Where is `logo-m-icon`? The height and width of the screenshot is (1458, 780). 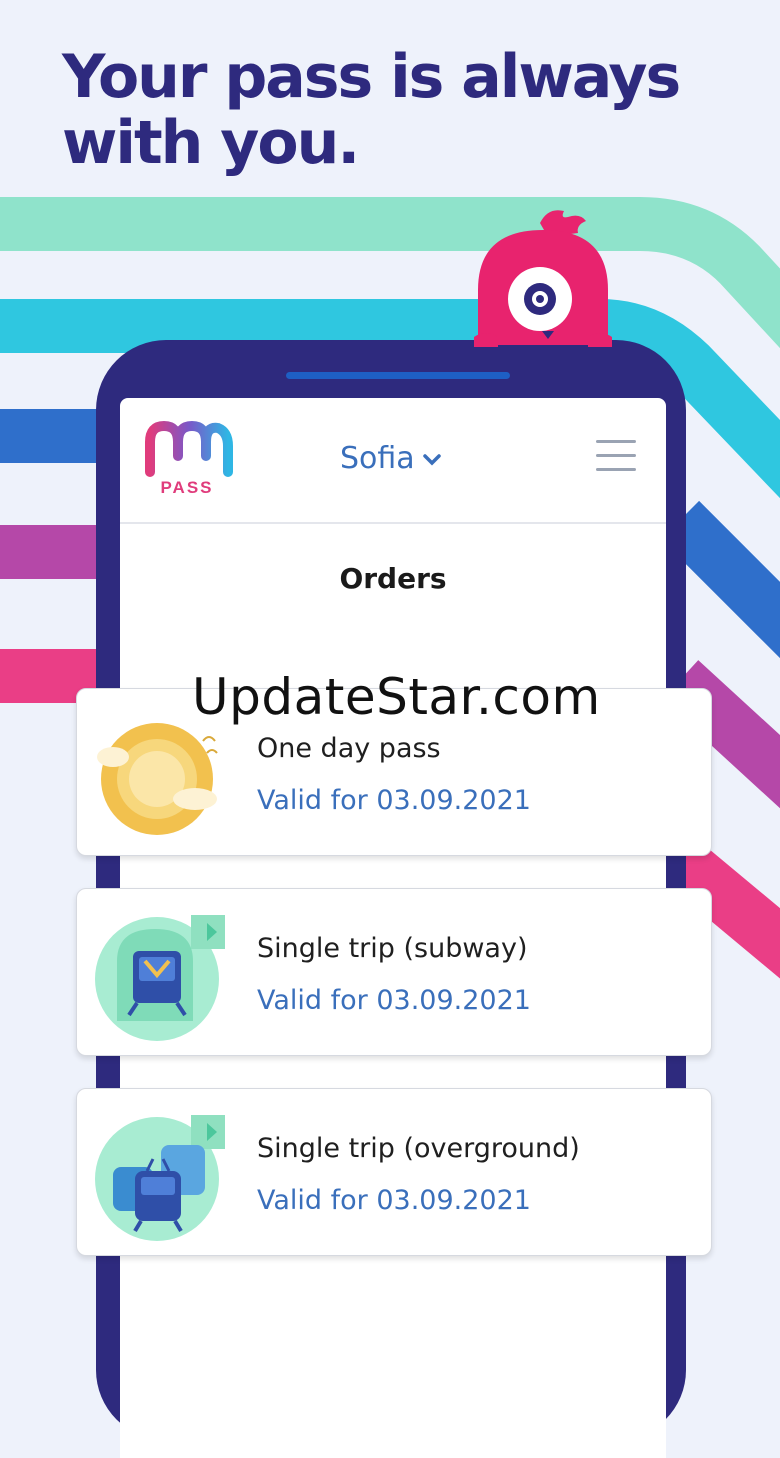
logo-m-icon is located at coordinates (189, 448).